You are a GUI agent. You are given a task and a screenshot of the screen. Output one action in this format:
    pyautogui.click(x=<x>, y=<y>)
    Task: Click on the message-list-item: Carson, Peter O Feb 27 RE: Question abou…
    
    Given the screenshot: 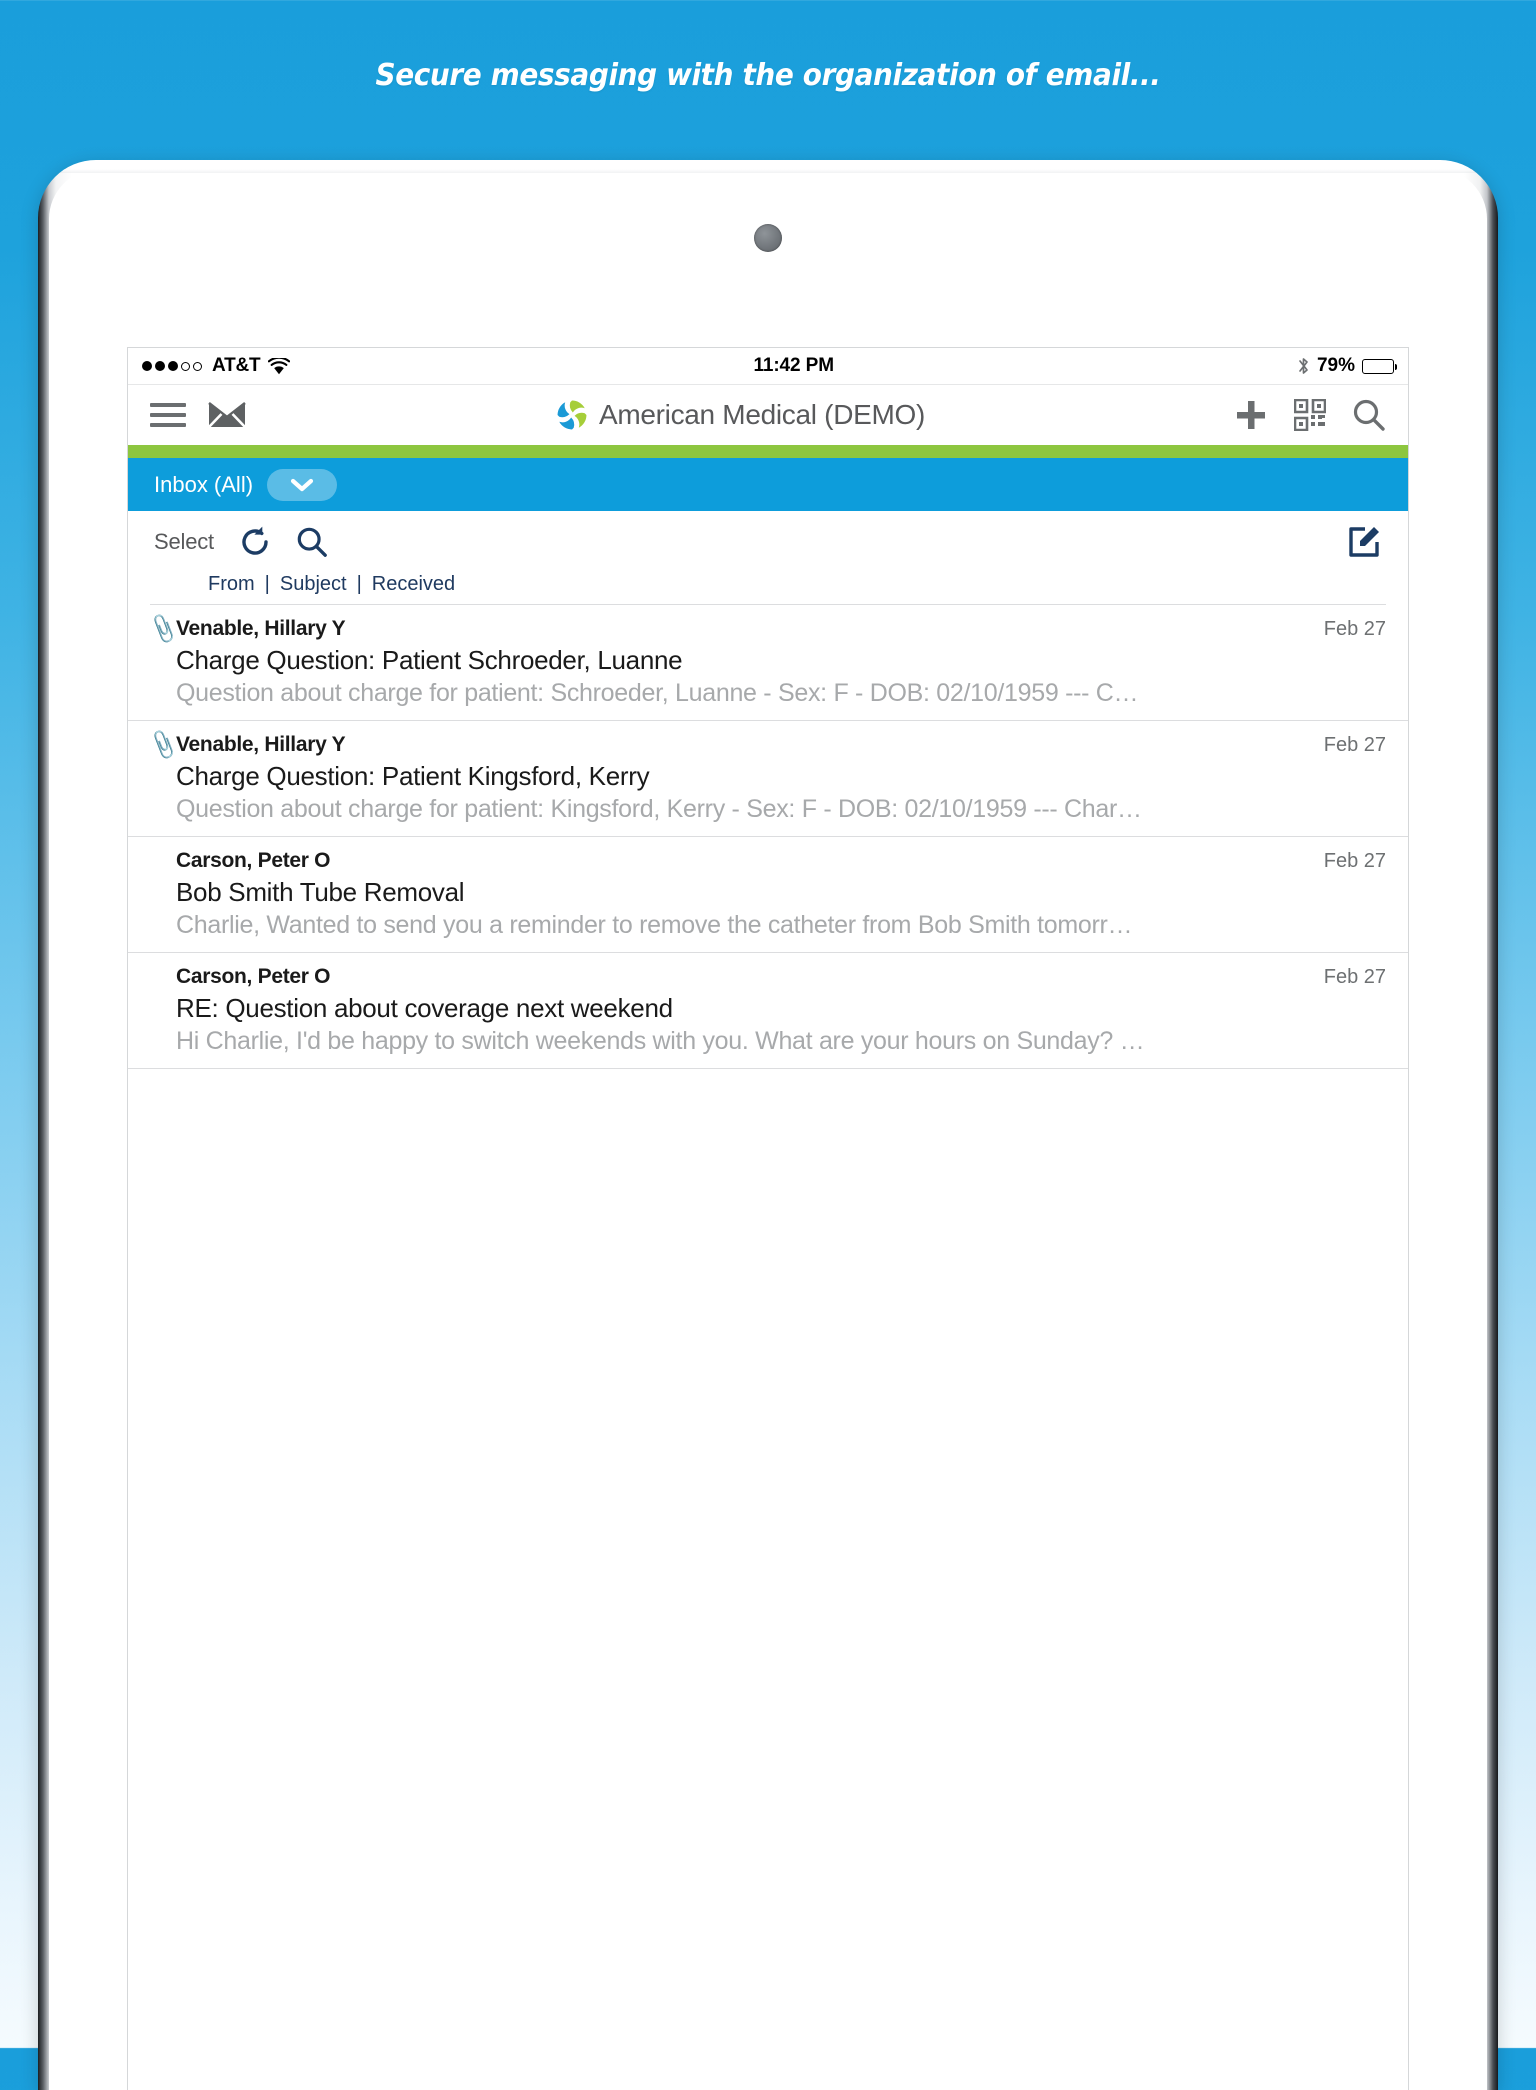 What is the action you would take?
    pyautogui.click(x=768, y=1011)
    